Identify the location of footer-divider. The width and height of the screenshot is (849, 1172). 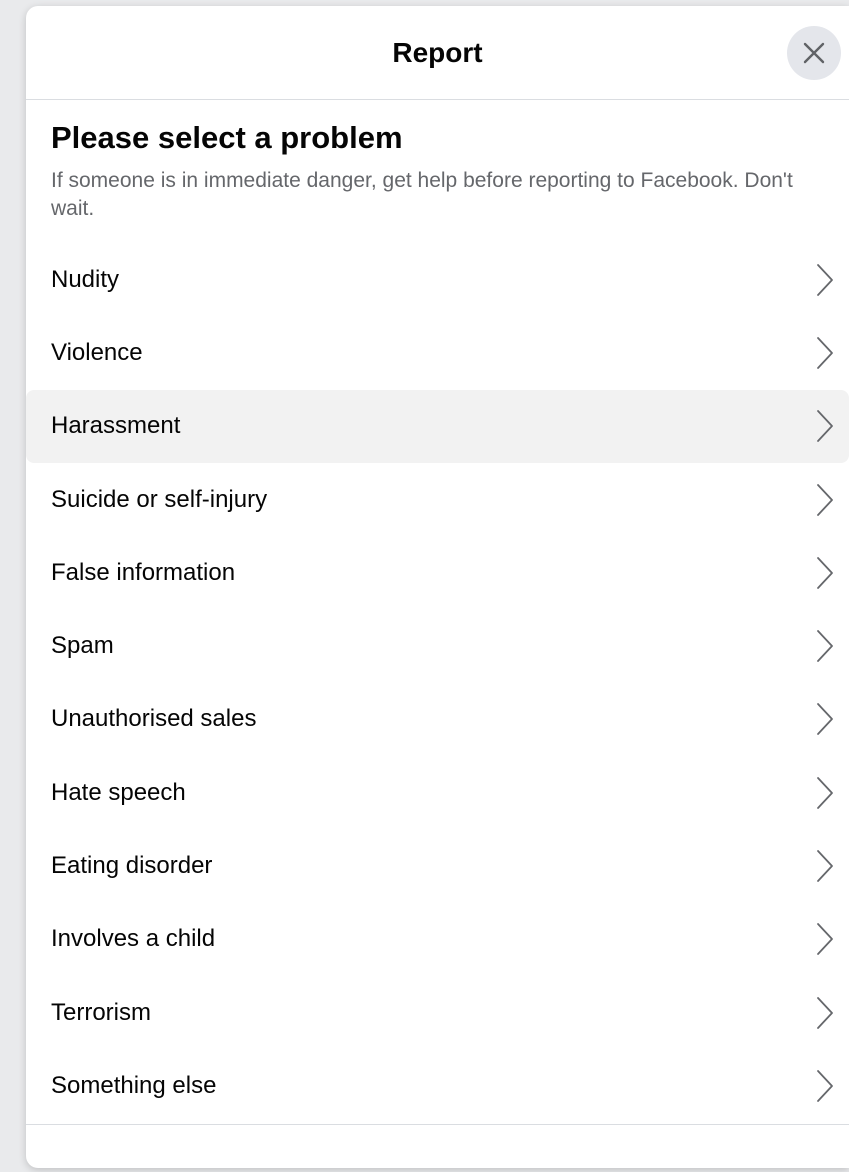
(437, 1124).